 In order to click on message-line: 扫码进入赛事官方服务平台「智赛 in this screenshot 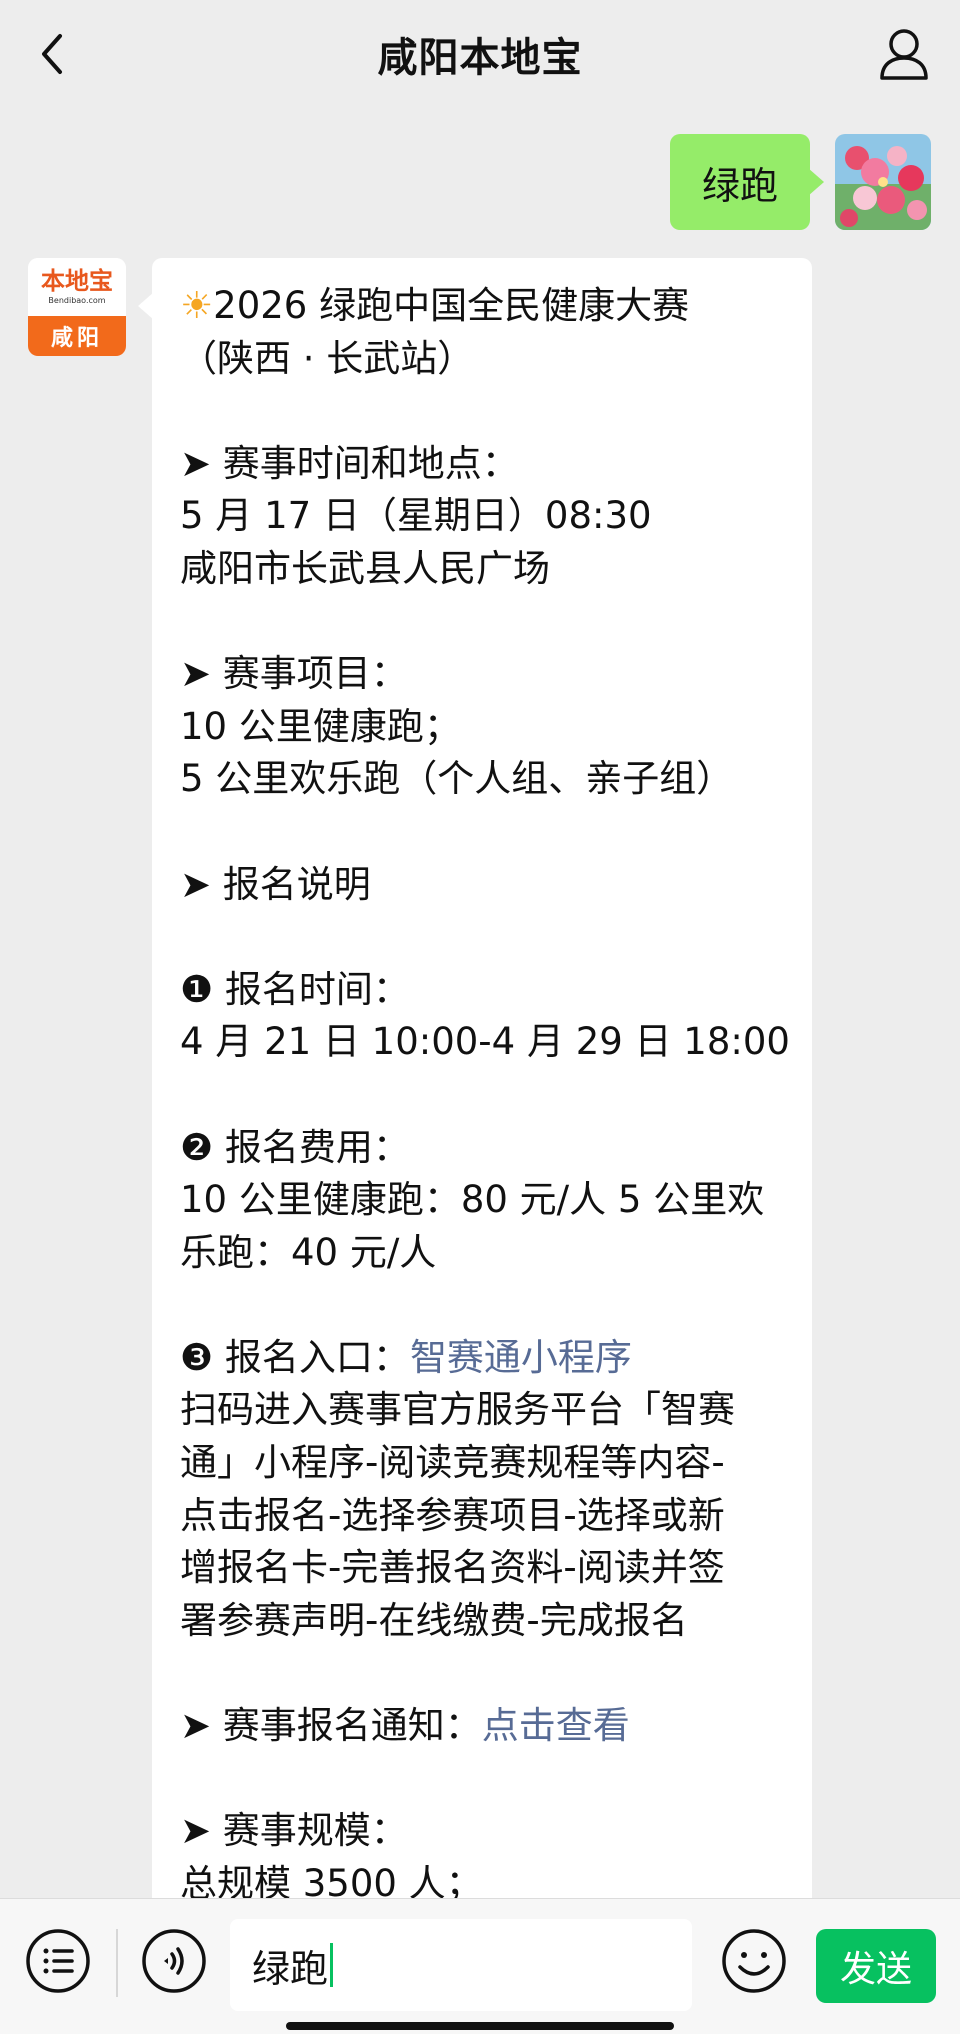, I will do `click(457, 1410)`.